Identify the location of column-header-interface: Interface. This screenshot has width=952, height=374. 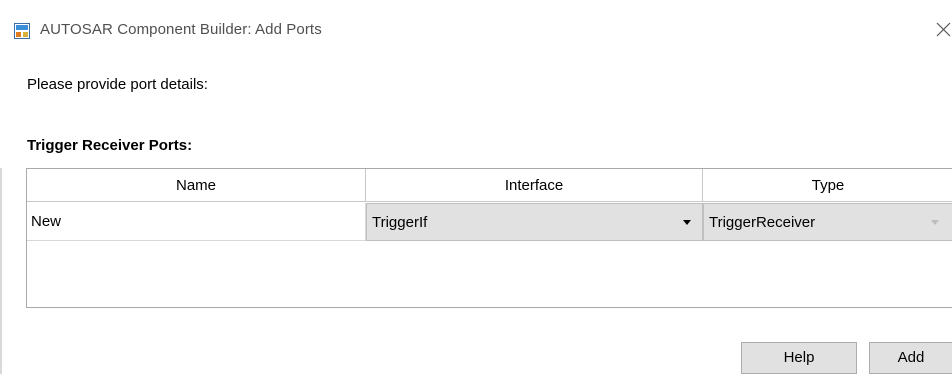
(534, 185).